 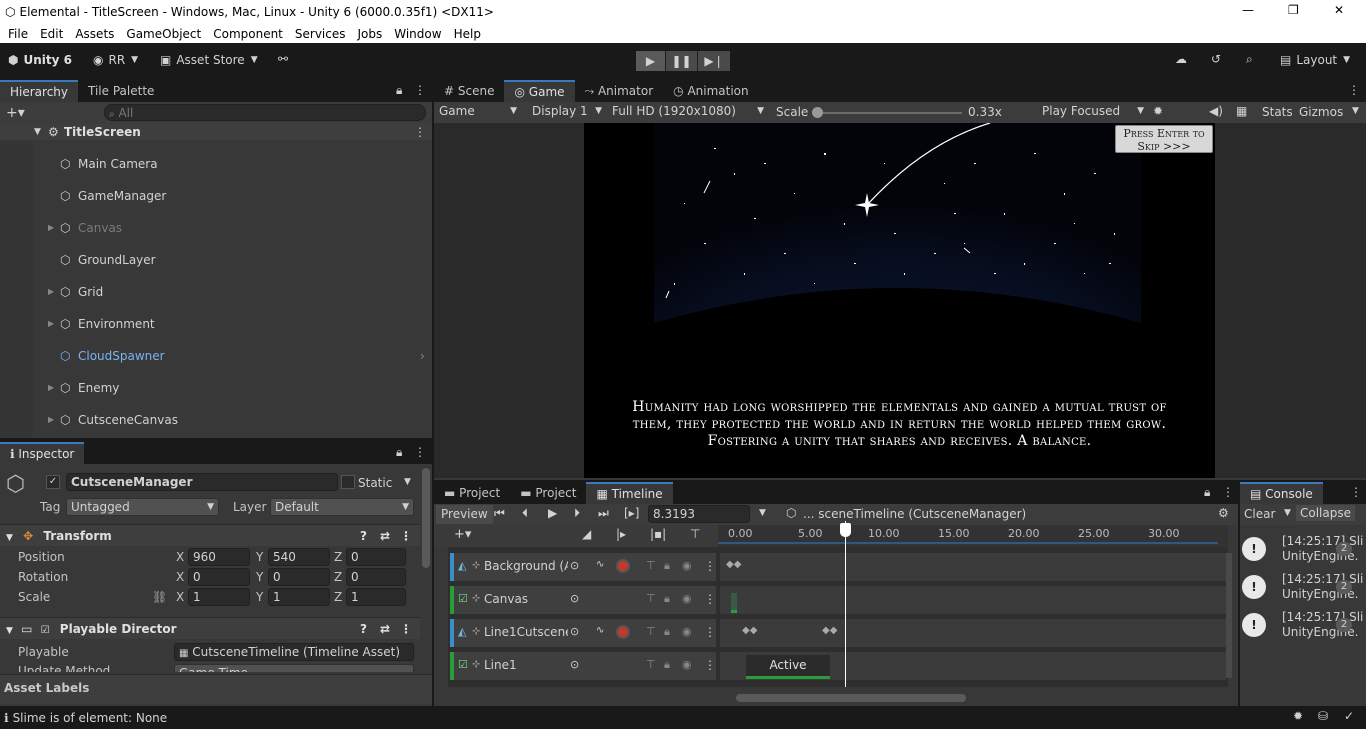 I want to click on track-name: Line1, so click(x=526, y=665).